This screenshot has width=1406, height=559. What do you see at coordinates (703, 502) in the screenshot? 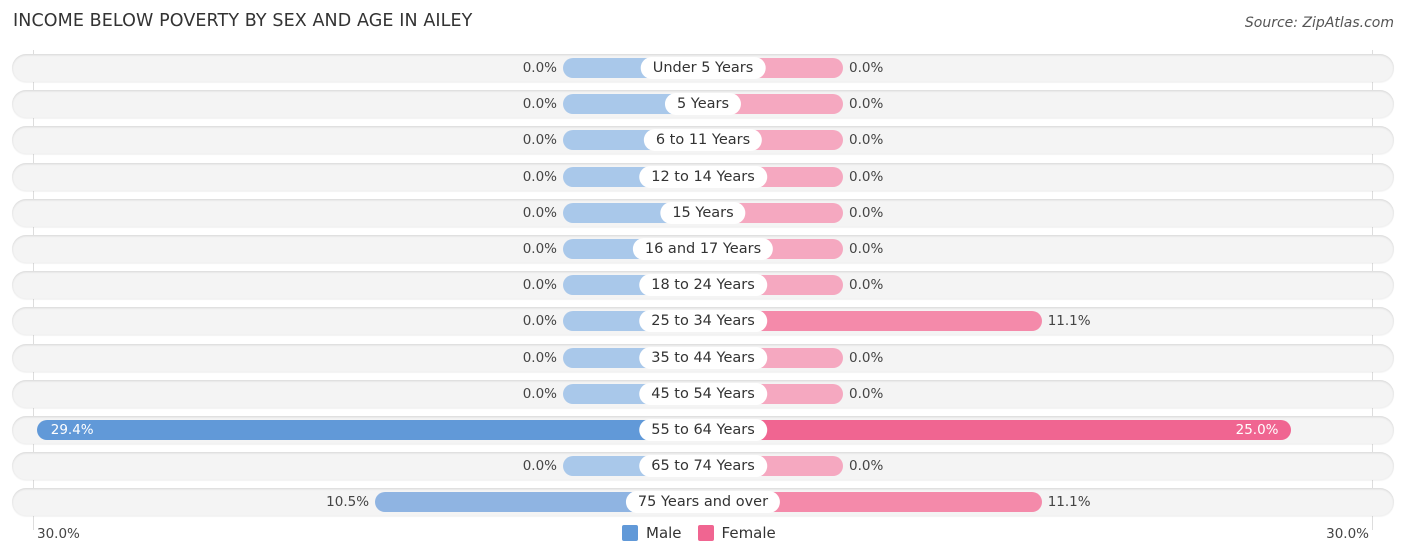
I see `category-label: 75 Years and over` at bounding box center [703, 502].